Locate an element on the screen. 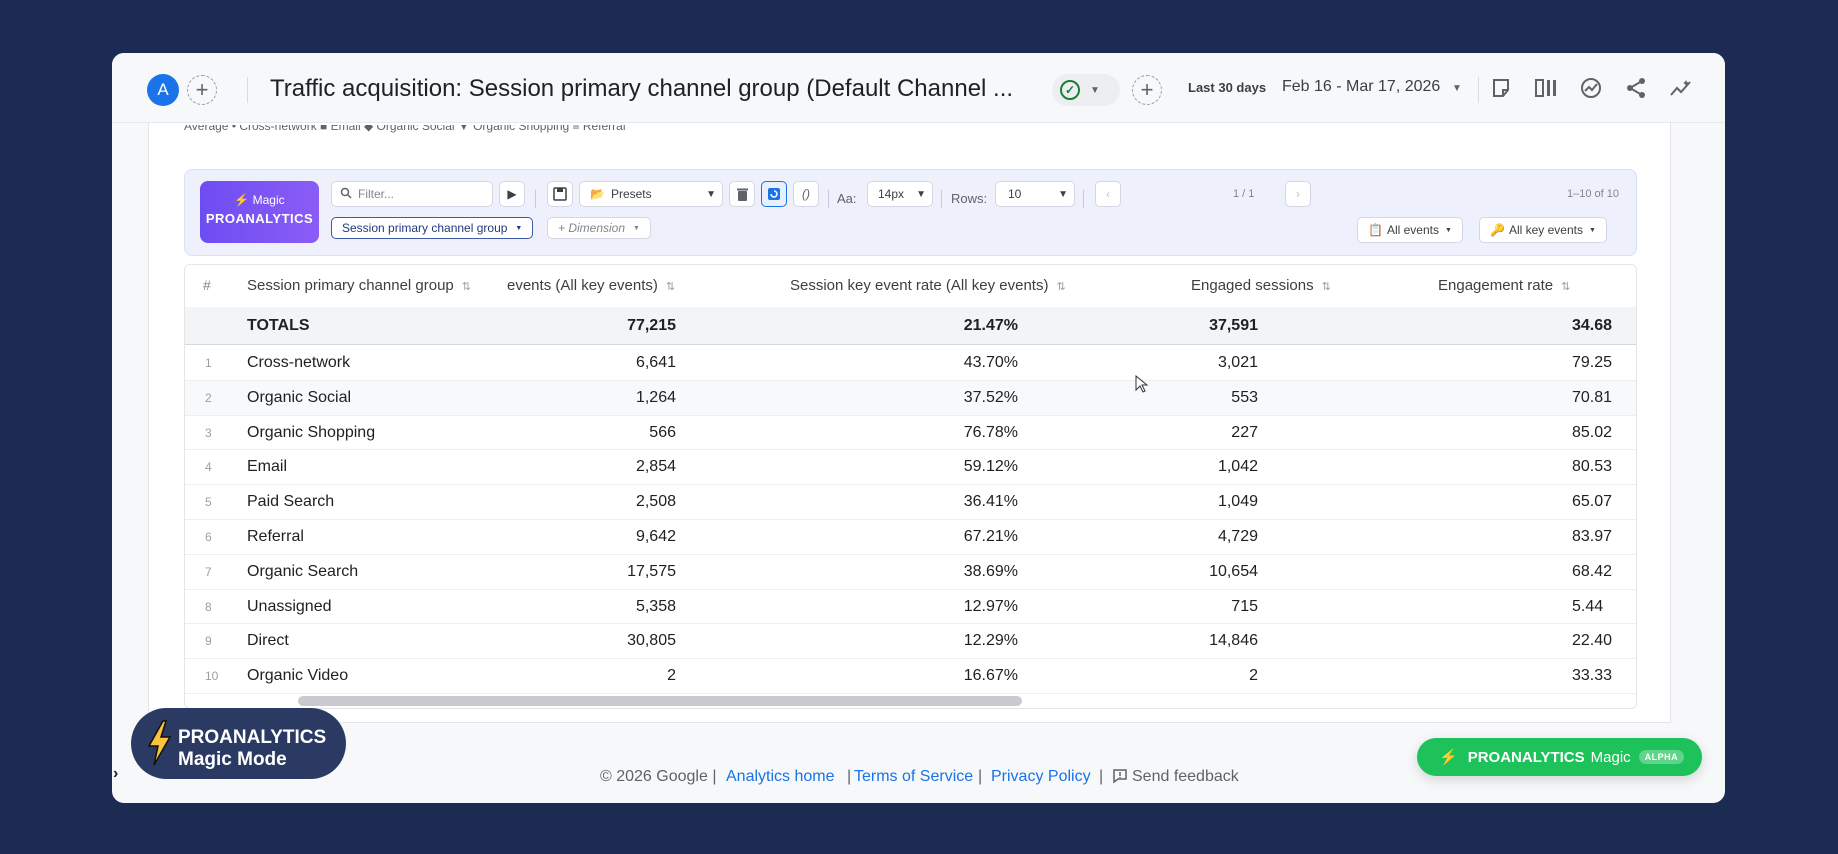 Image resolution: width=1838 pixels, height=854 pixels. proanalytics-magic-button: ⚡ PROANALYTICS Magic ALPHA is located at coordinates (1559, 757).